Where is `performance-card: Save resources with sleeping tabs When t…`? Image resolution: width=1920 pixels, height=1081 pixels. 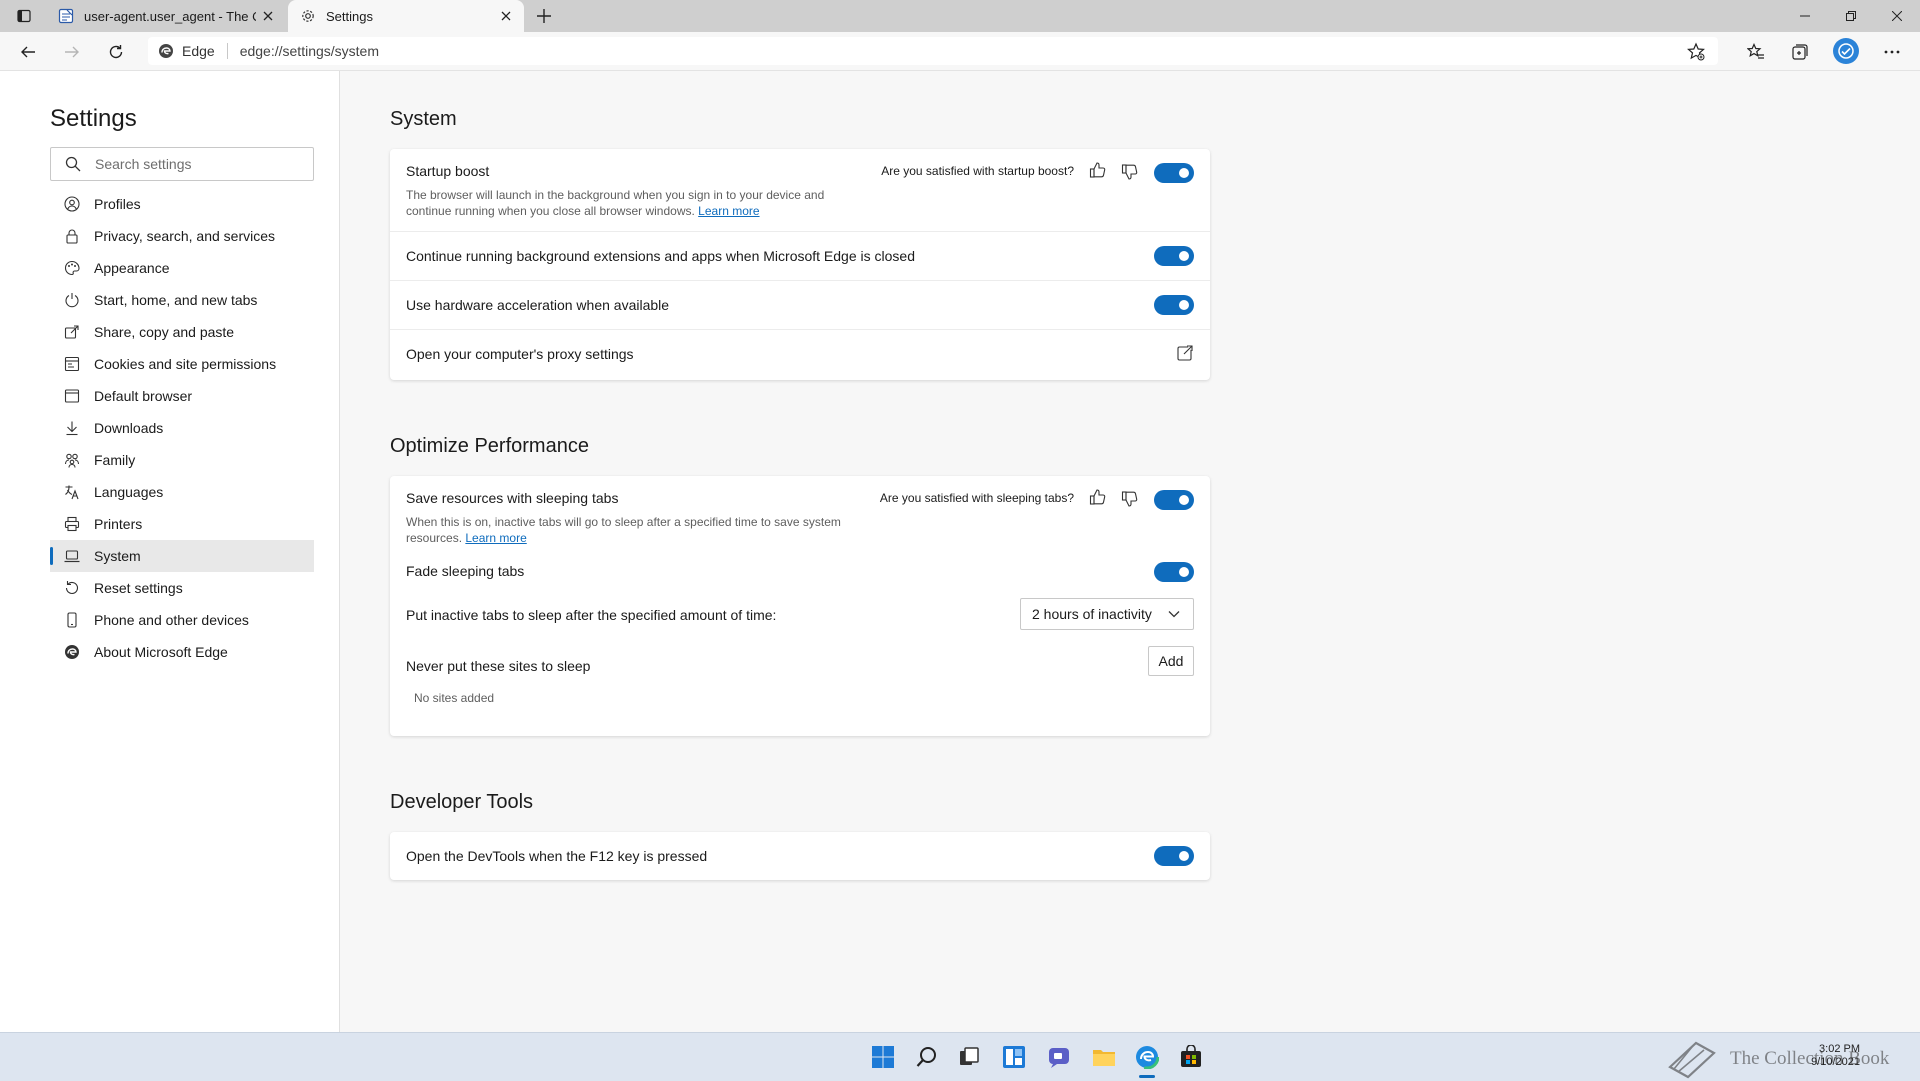 performance-card: Save resources with sleeping tabs When t… is located at coordinates (800, 606).